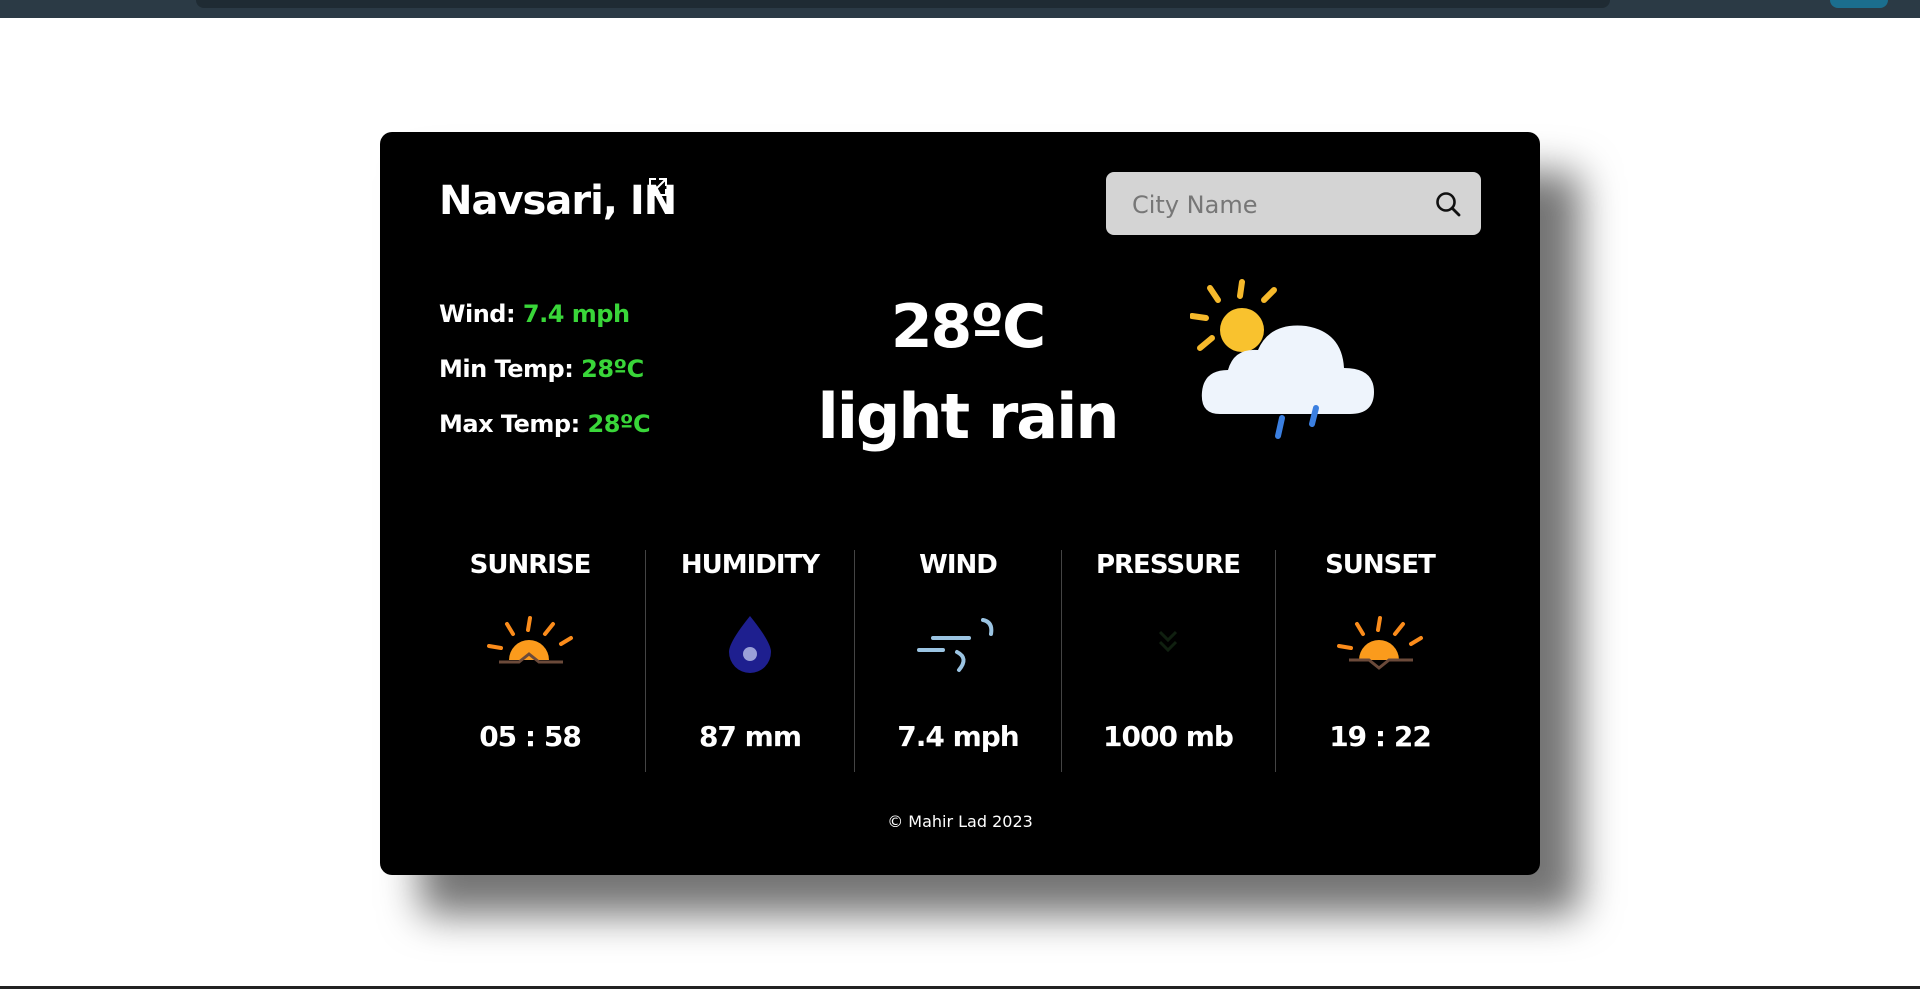 This screenshot has width=1920, height=989. Describe the element at coordinates (619, 424) in the screenshot. I see `max-temp-value: 28ºC` at that location.